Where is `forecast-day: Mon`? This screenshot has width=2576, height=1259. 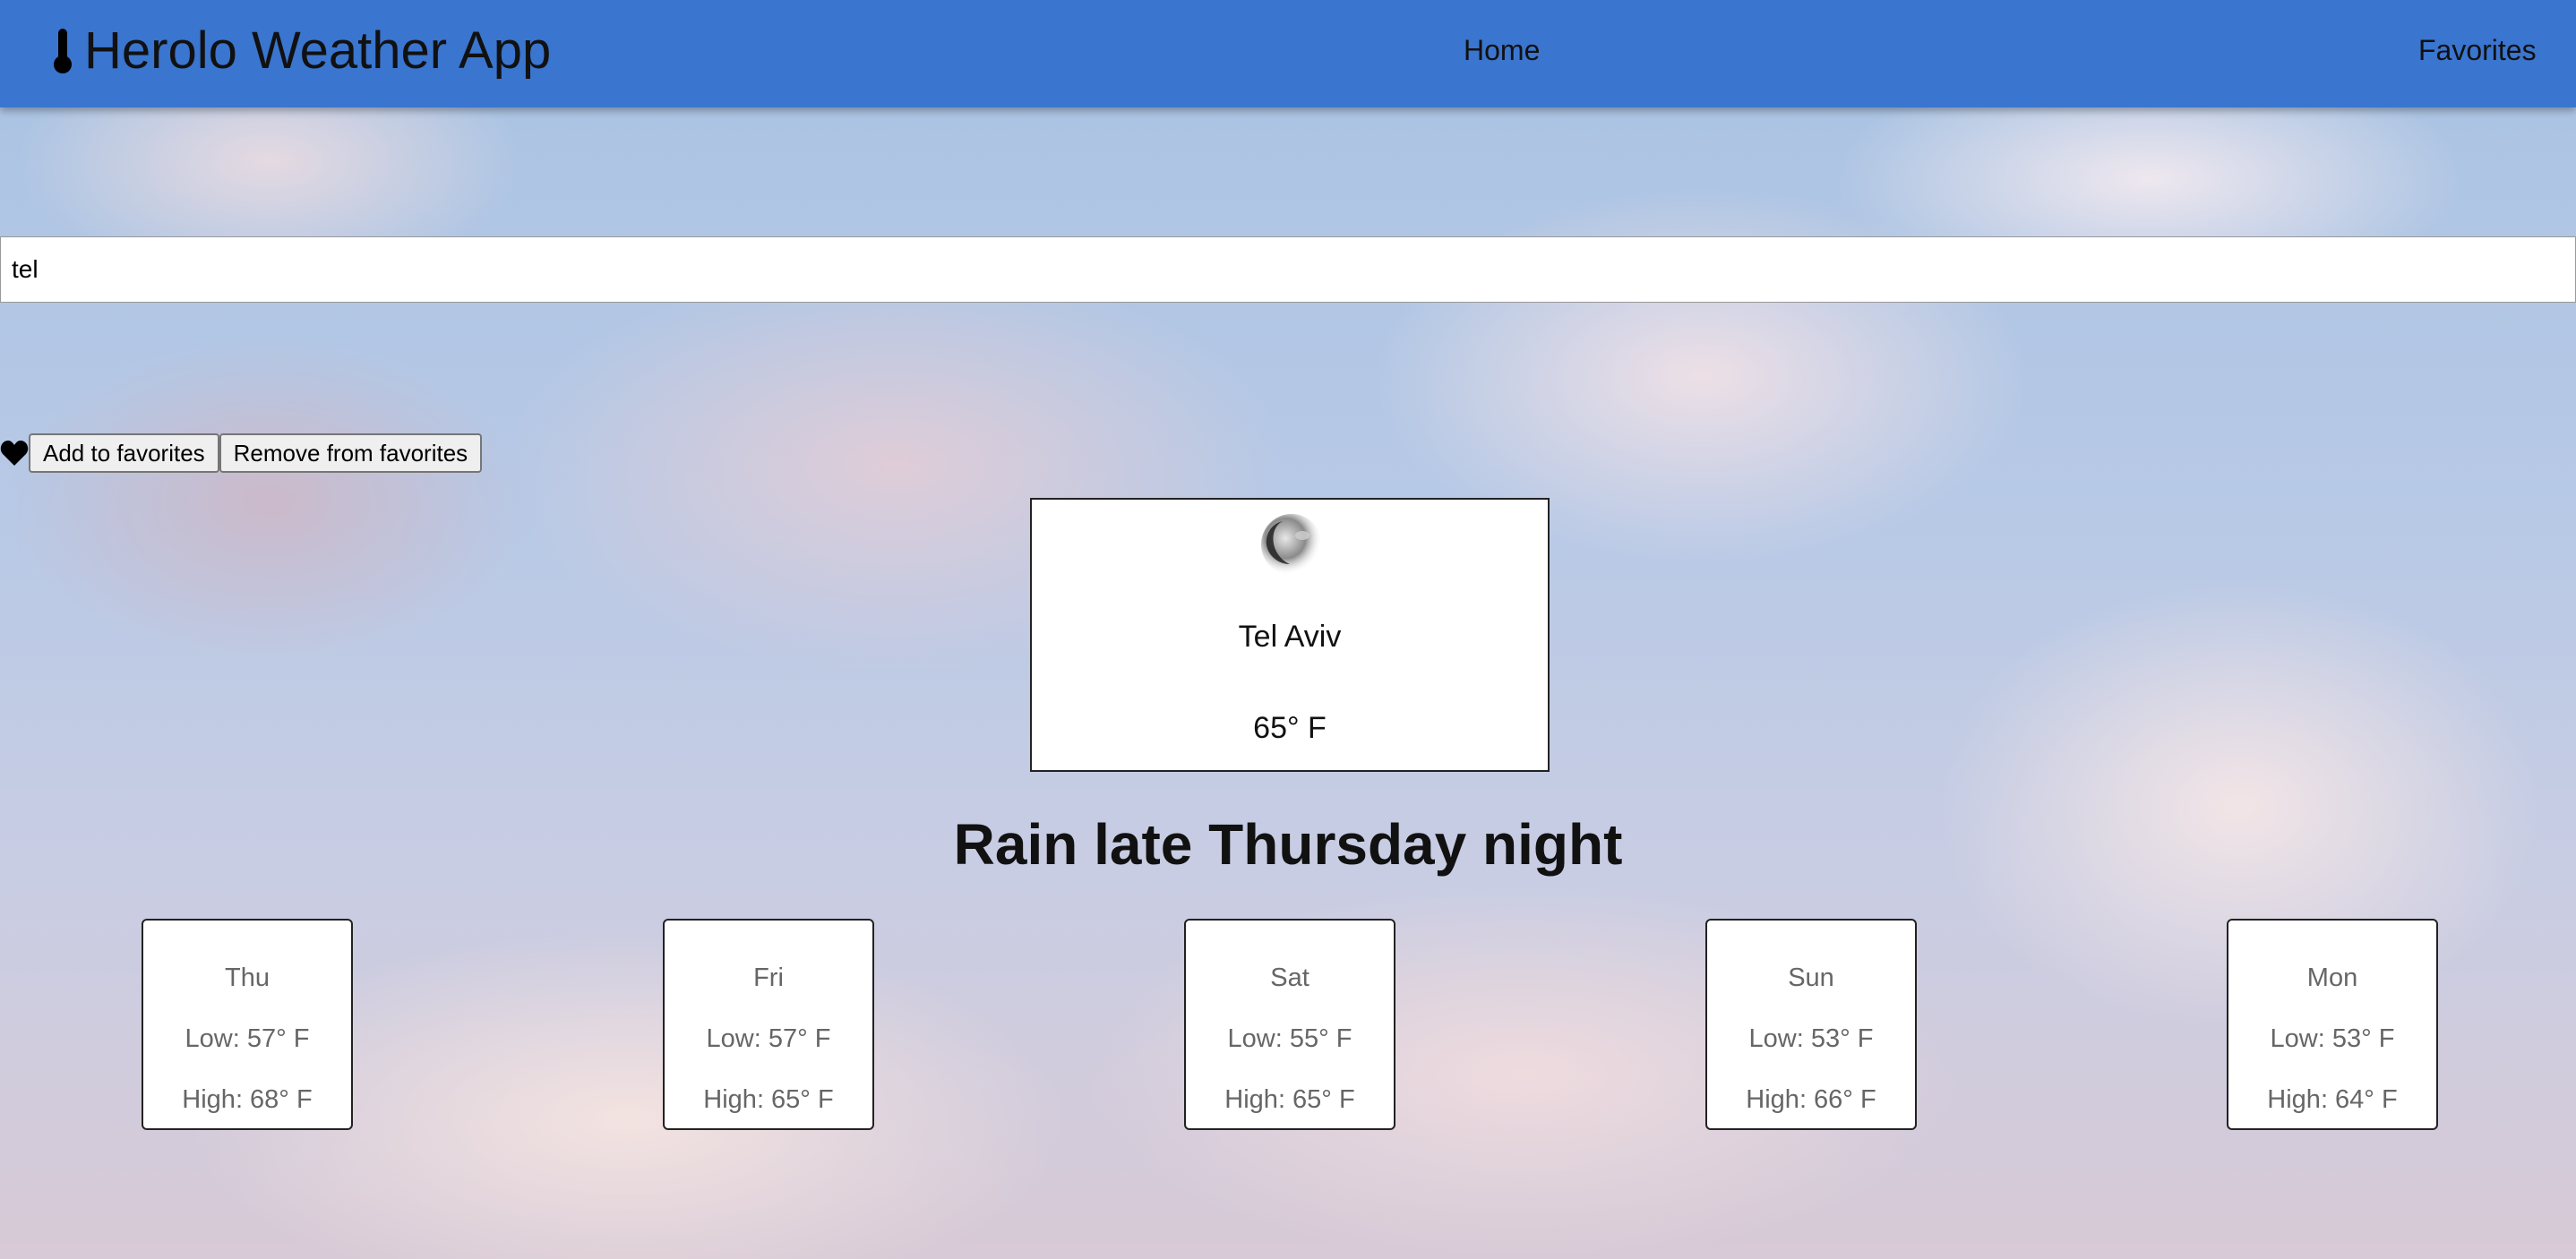
forecast-day: Mon is located at coordinates (2332, 978).